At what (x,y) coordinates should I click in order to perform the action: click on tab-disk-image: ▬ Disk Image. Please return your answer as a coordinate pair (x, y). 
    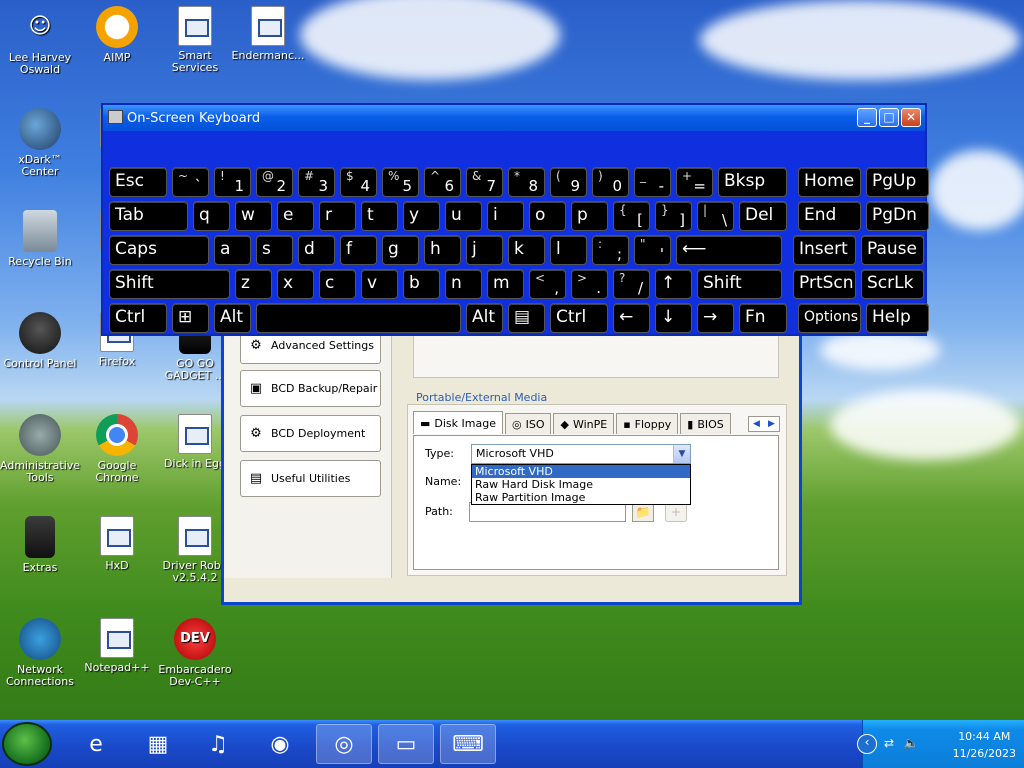
    Looking at the image, I should click on (458, 422).